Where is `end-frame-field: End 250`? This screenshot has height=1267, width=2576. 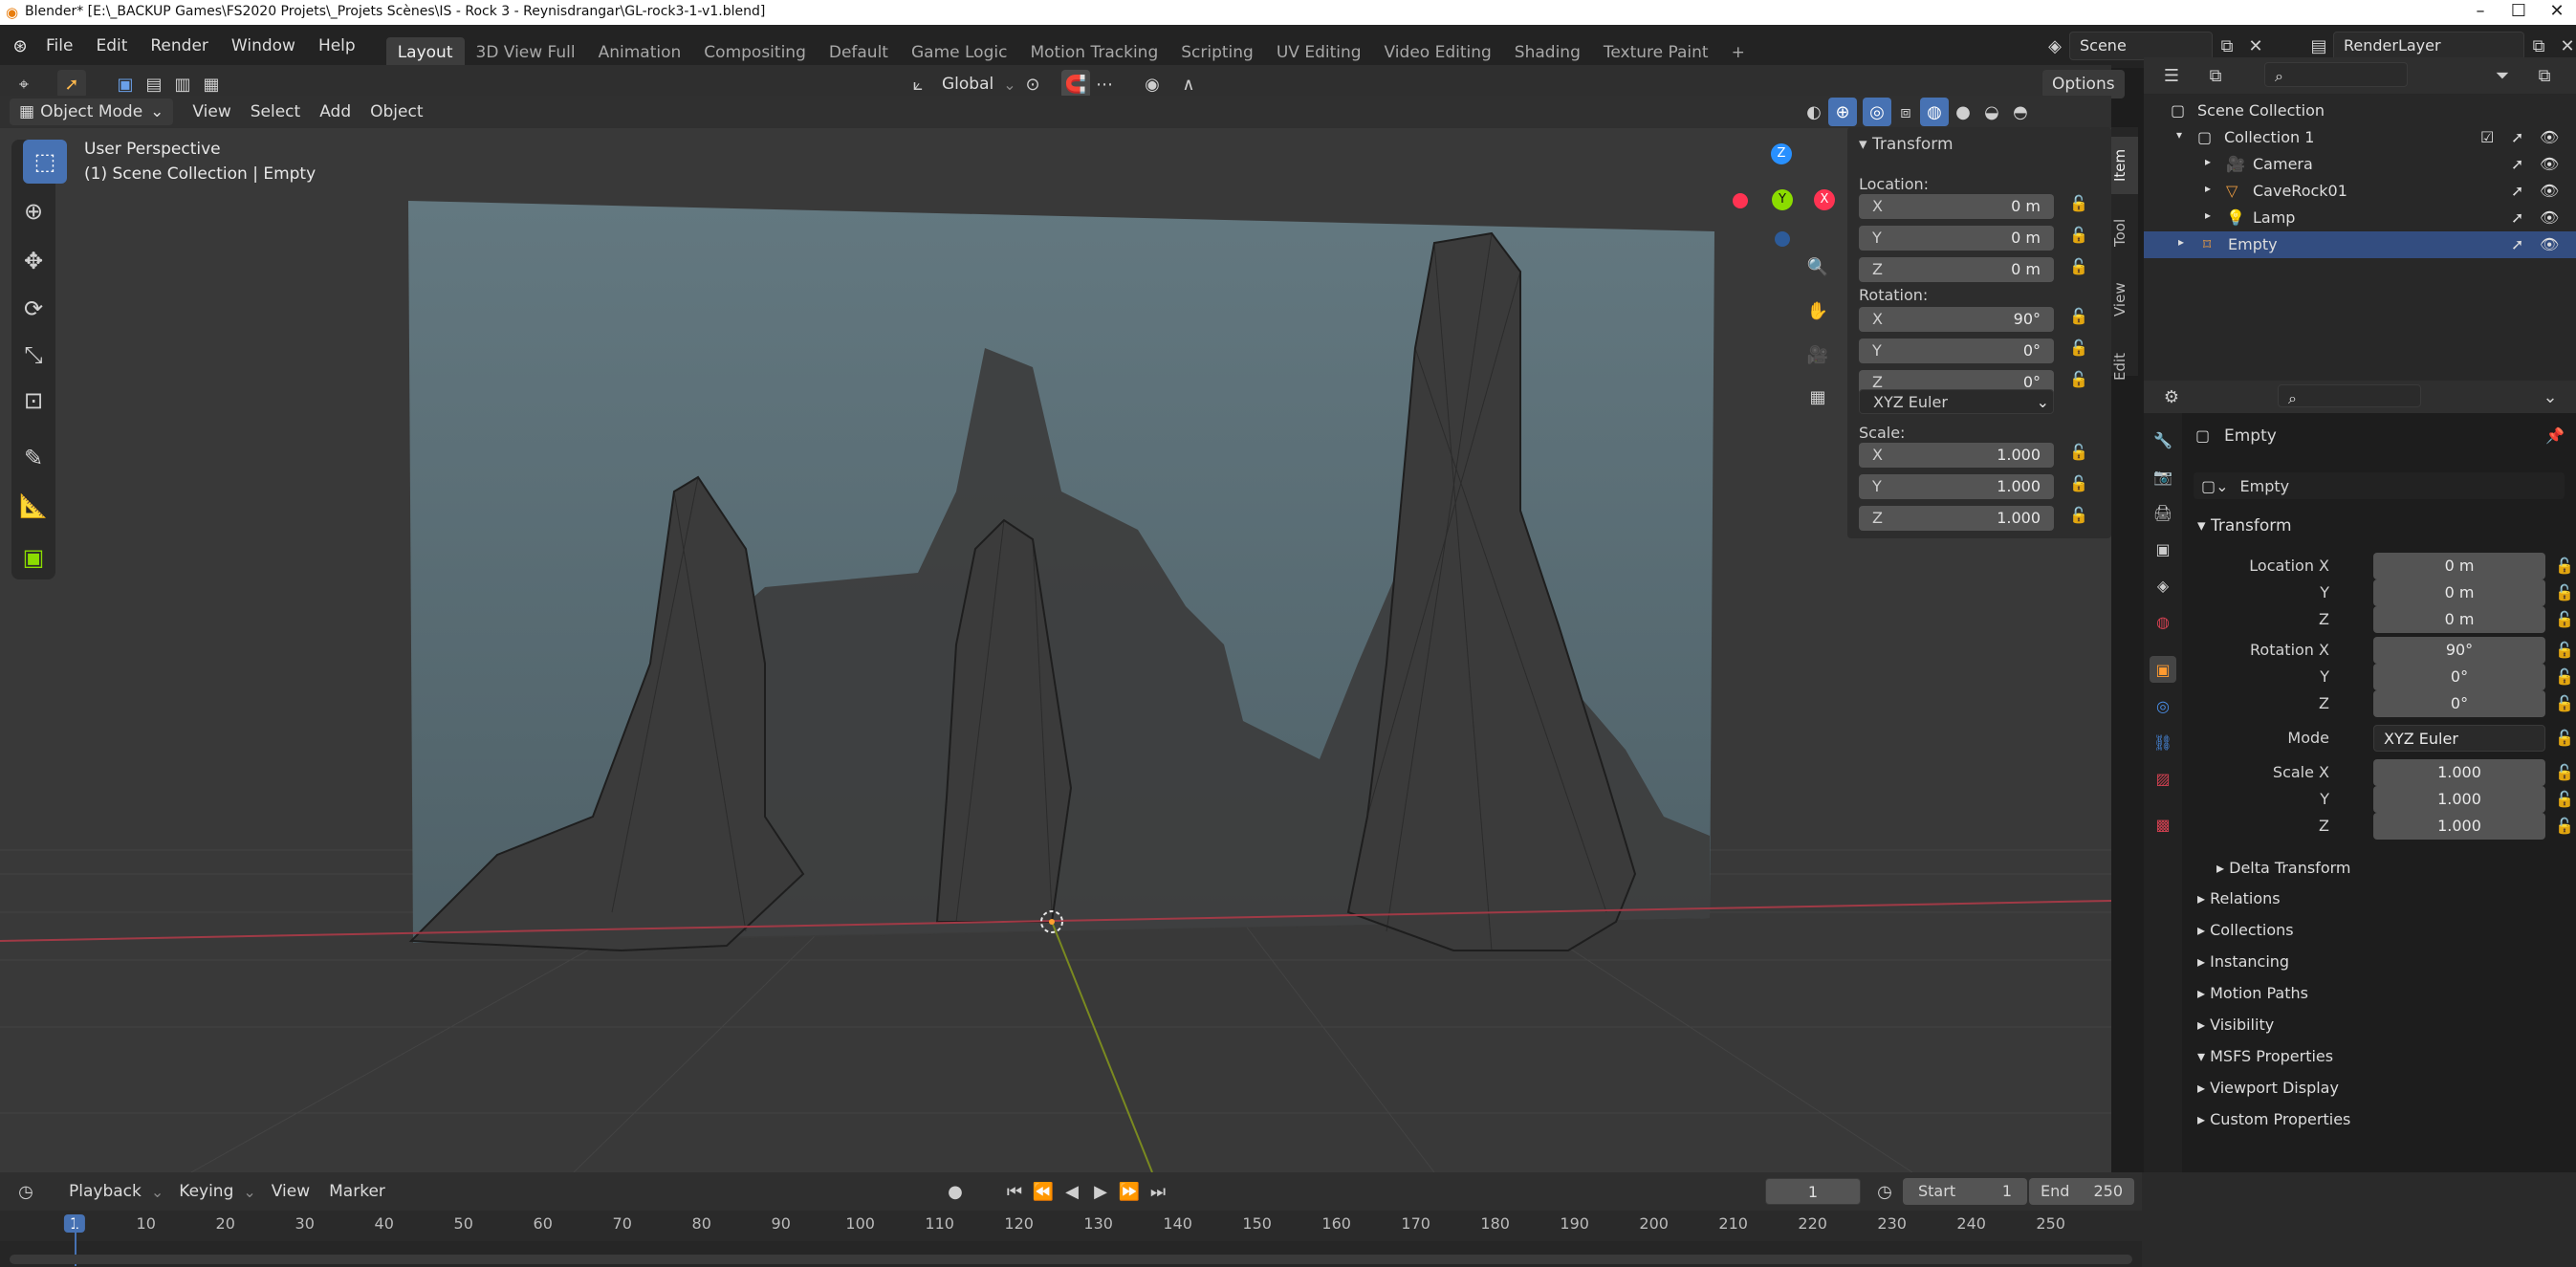 end-frame-field: End 250 is located at coordinates (2081, 1191).